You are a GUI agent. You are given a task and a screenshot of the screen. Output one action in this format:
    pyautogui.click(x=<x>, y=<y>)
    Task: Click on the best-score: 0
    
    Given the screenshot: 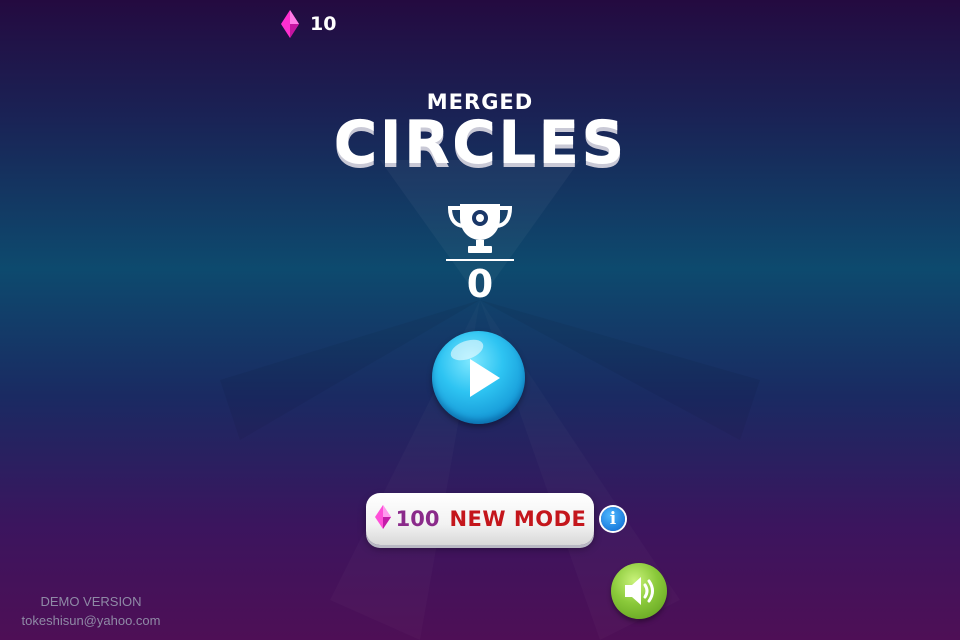 What is the action you would take?
    pyautogui.click(x=480, y=284)
    